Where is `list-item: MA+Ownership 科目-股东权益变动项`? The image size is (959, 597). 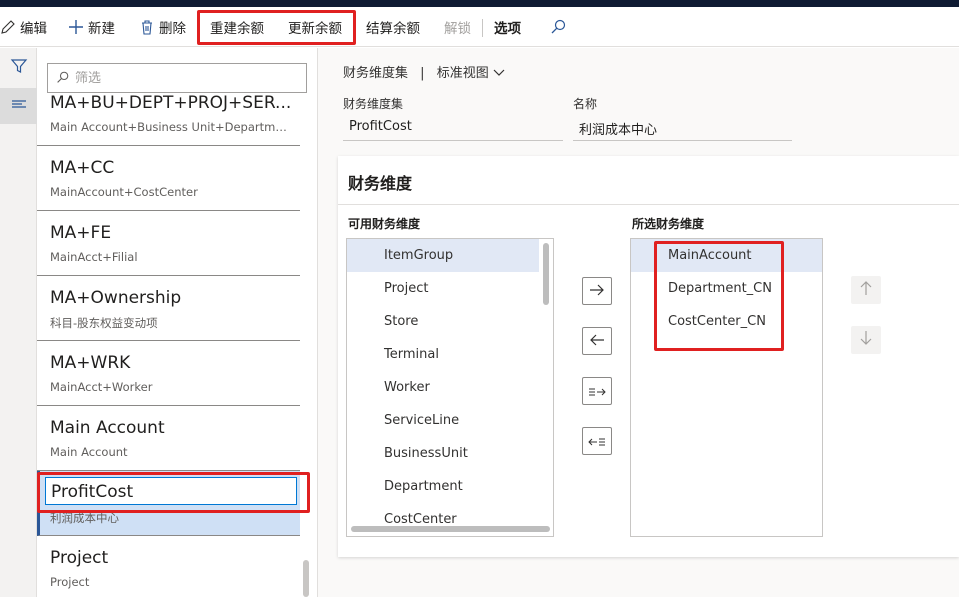 list-item: MA+Ownership 科目-股东权益变动项 is located at coordinates (168, 308).